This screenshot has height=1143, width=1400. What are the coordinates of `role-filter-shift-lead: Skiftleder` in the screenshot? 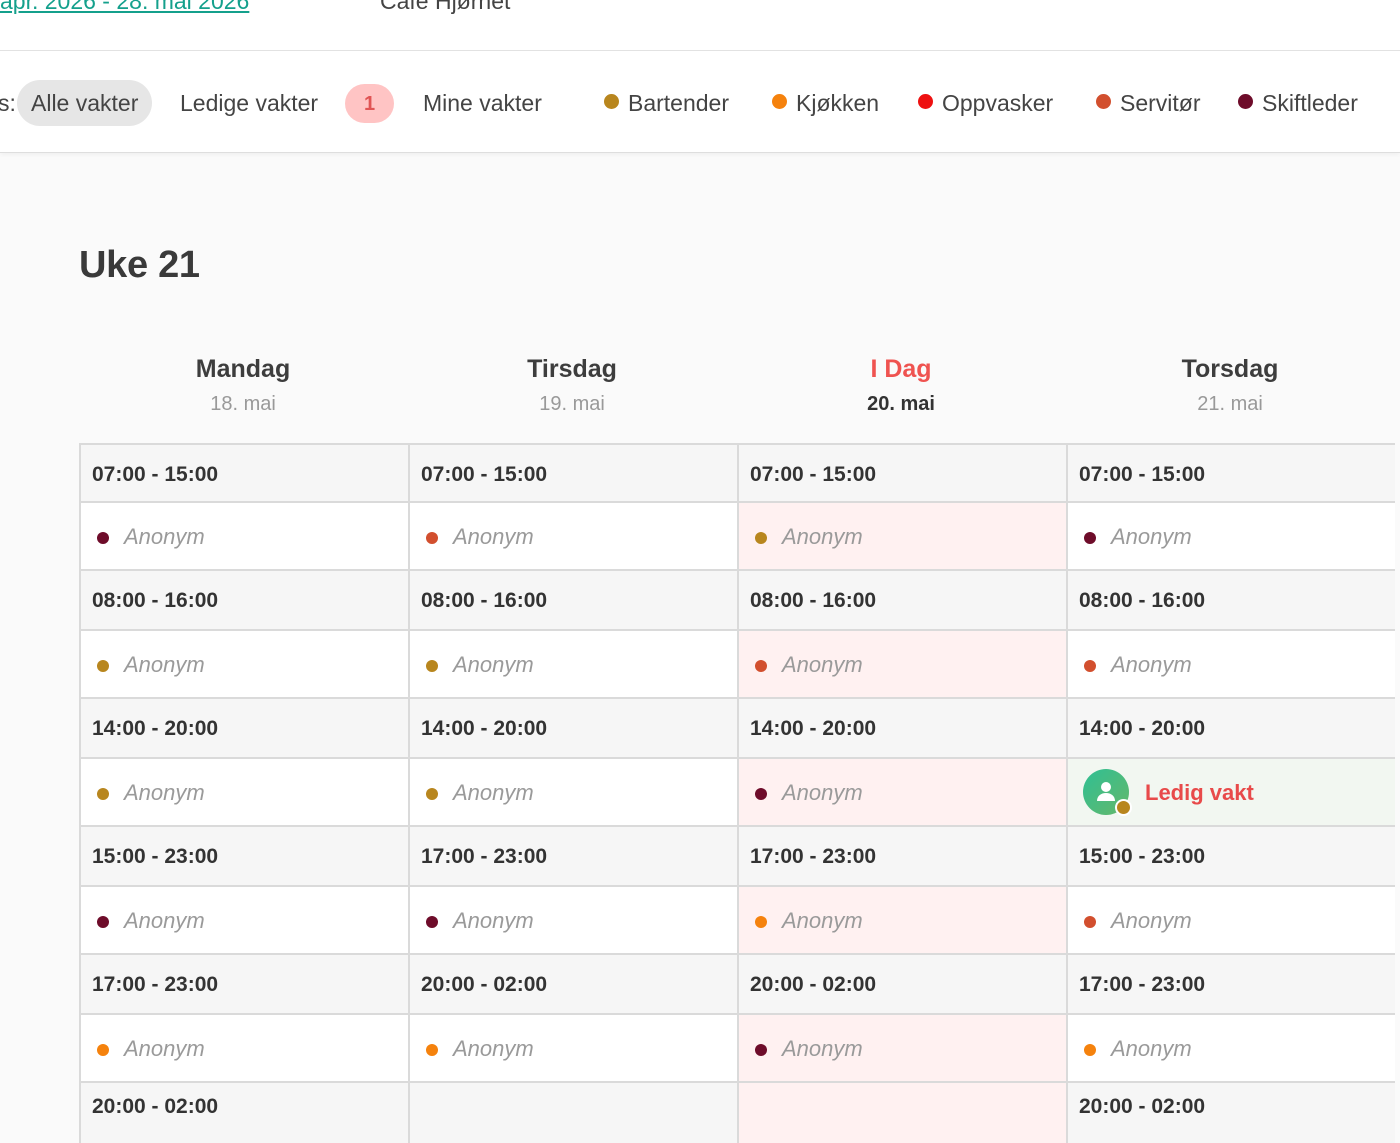 It's located at (1298, 103).